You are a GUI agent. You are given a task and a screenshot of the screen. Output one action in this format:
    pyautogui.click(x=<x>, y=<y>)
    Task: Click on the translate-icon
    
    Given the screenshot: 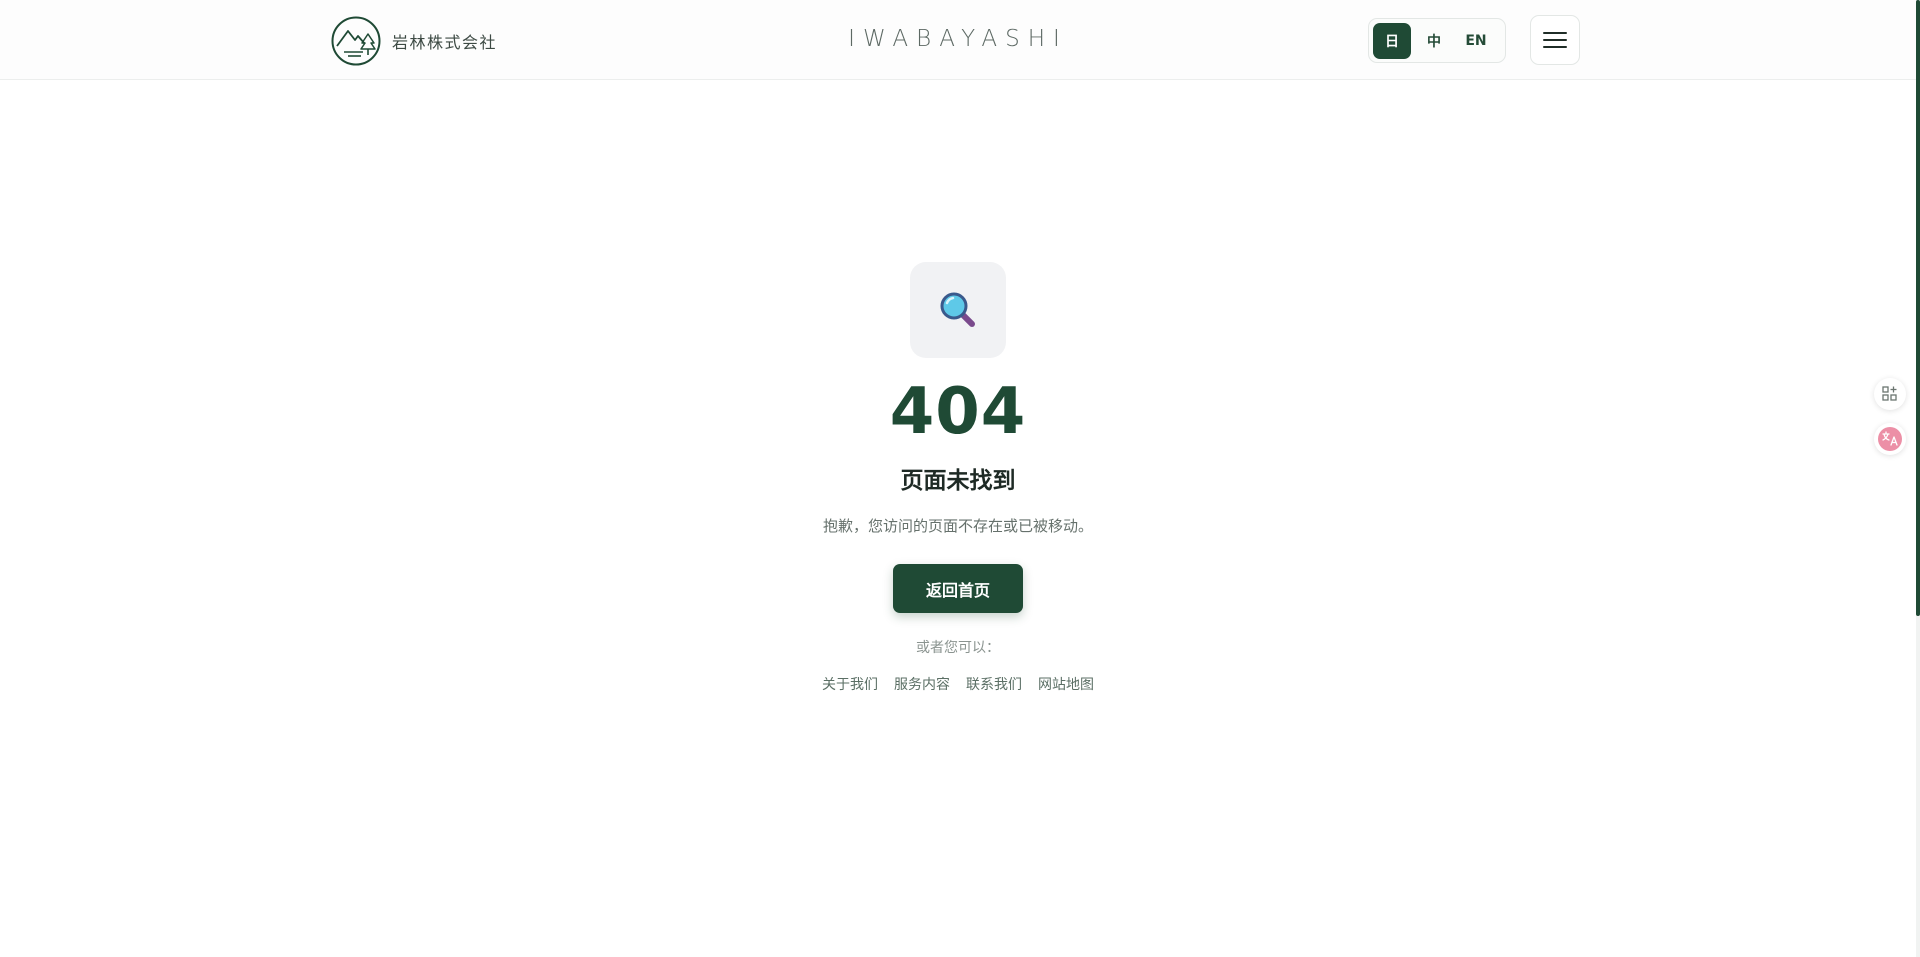 What is the action you would take?
    pyautogui.click(x=1890, y=439)
    